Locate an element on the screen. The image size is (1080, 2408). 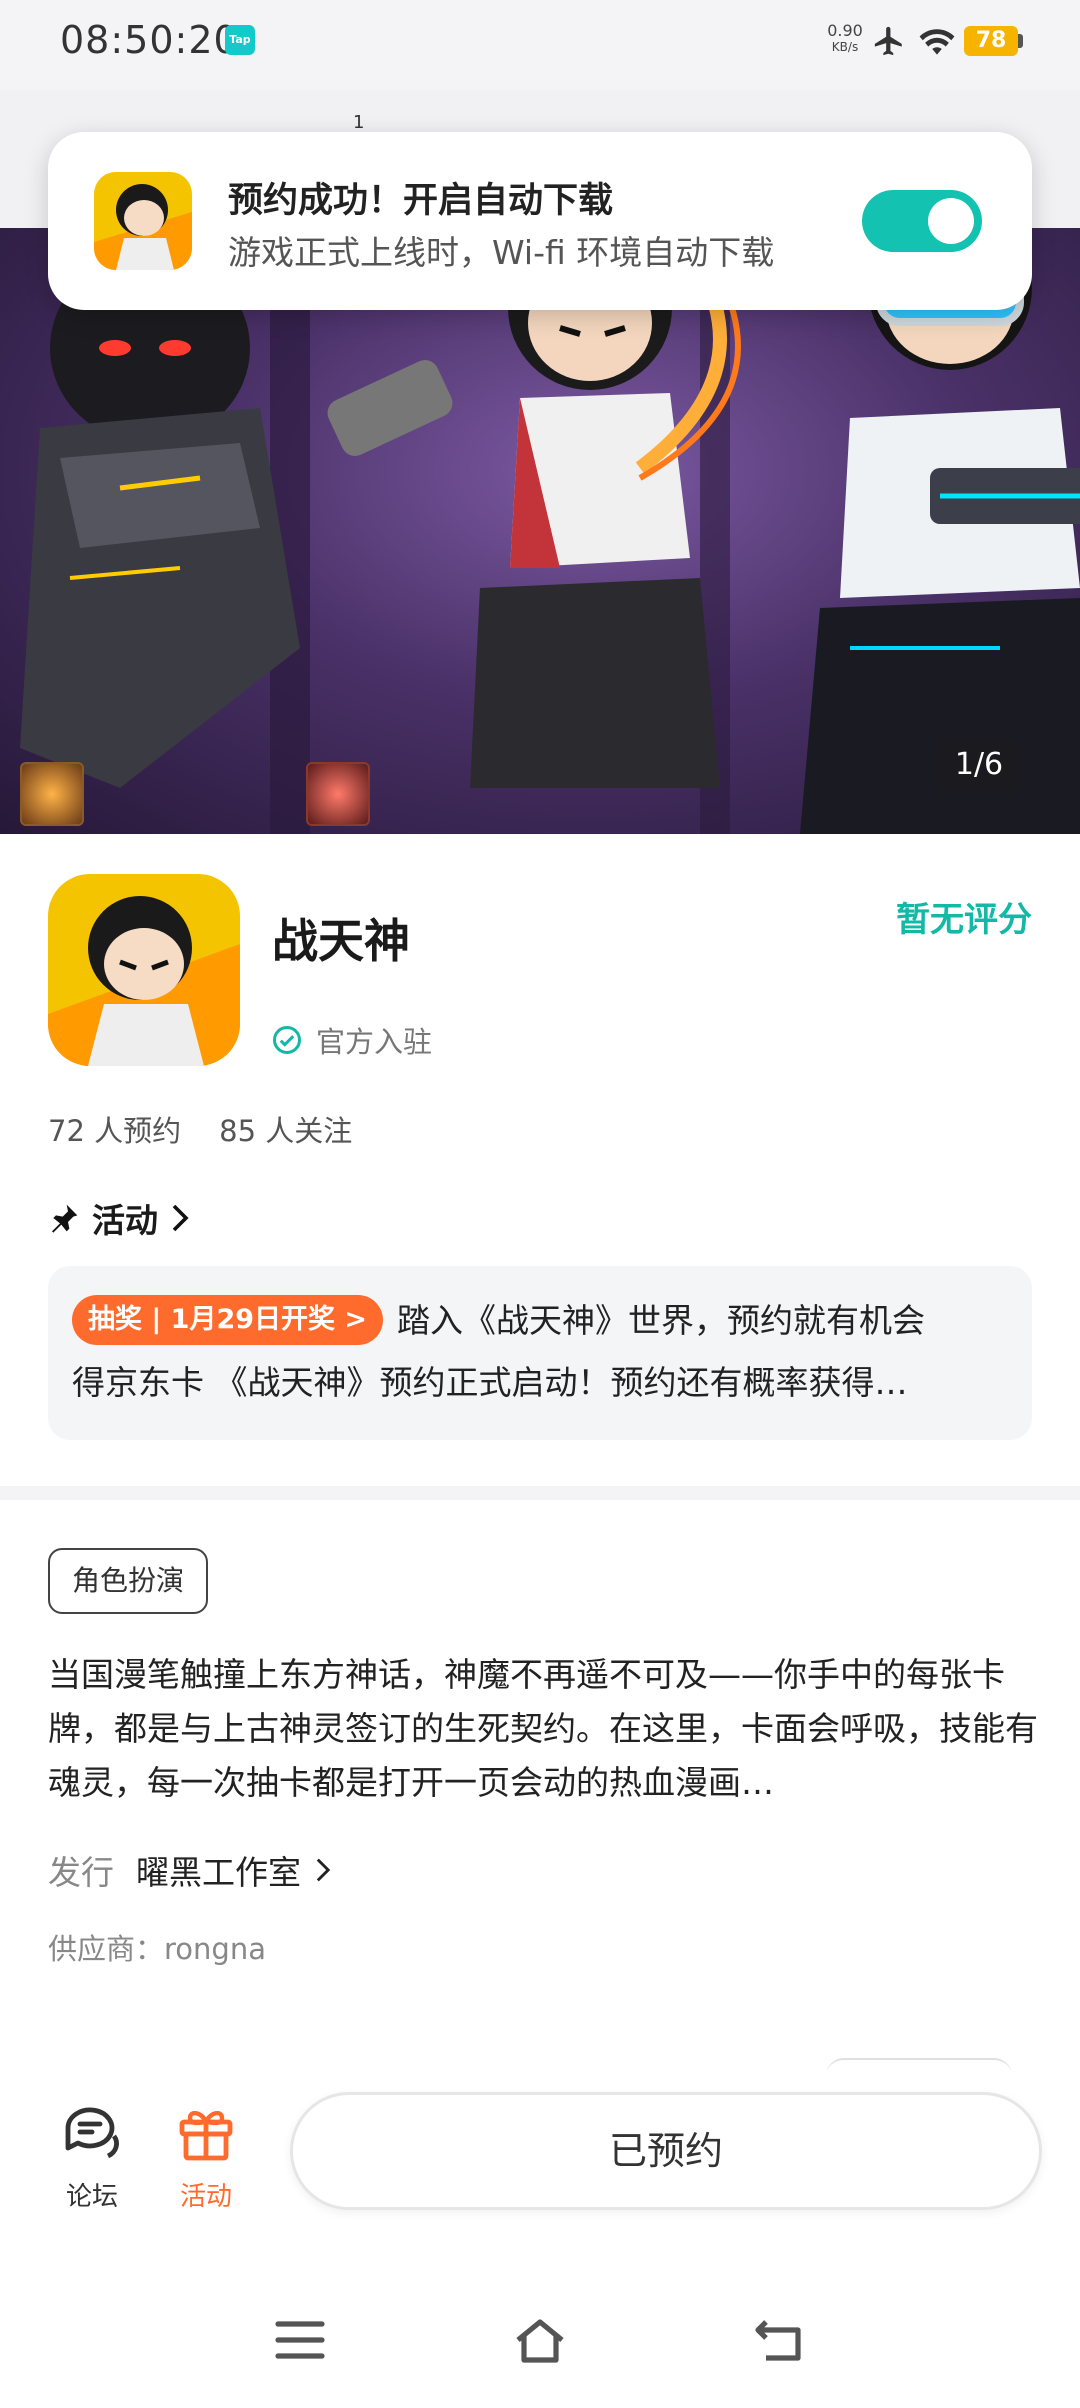
activity-line-1: 抽奖 | 1月29日开奖 > 踏入《战天神》世界，预约就有机会 is located at coordinates (540, 1321).